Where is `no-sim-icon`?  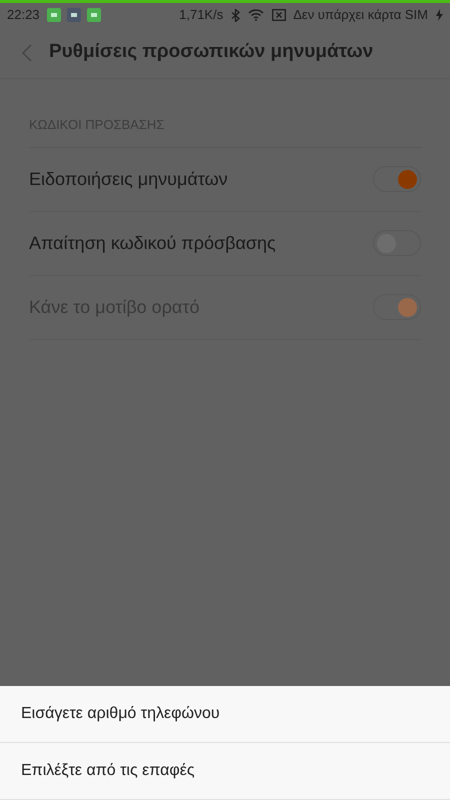 no-sim-icon is located at coordinates (279, 15).